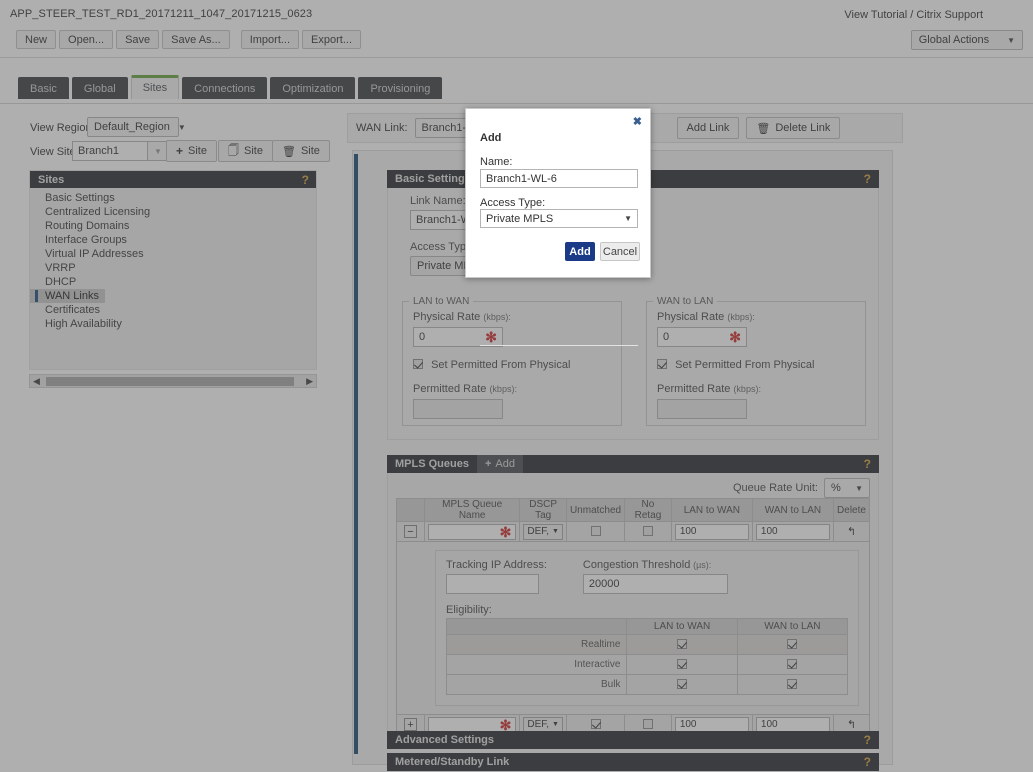 The image size is (1033, 772). What do you see at coordinates (496, 162) in the screenshot?
I see `dialog-name-label: Name:` at bounding box center [496, 162].